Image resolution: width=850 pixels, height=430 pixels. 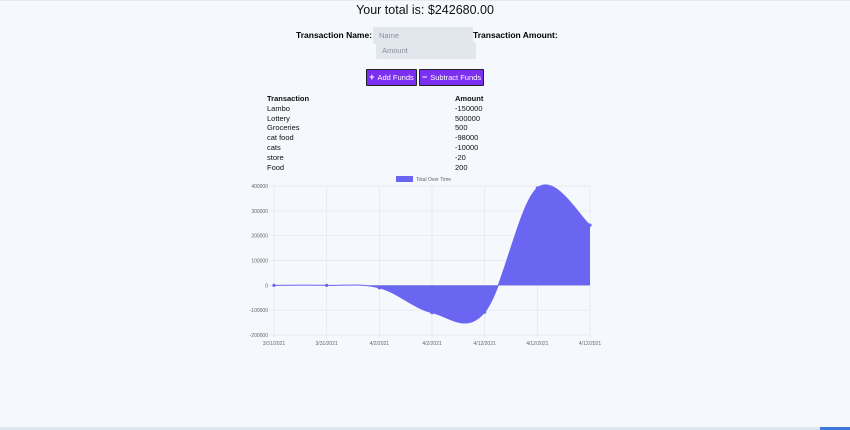 What do you see at coordinates (426, 50) in the screenshot?
I see `transaction-amount-input` at bounding box center [426, 50].